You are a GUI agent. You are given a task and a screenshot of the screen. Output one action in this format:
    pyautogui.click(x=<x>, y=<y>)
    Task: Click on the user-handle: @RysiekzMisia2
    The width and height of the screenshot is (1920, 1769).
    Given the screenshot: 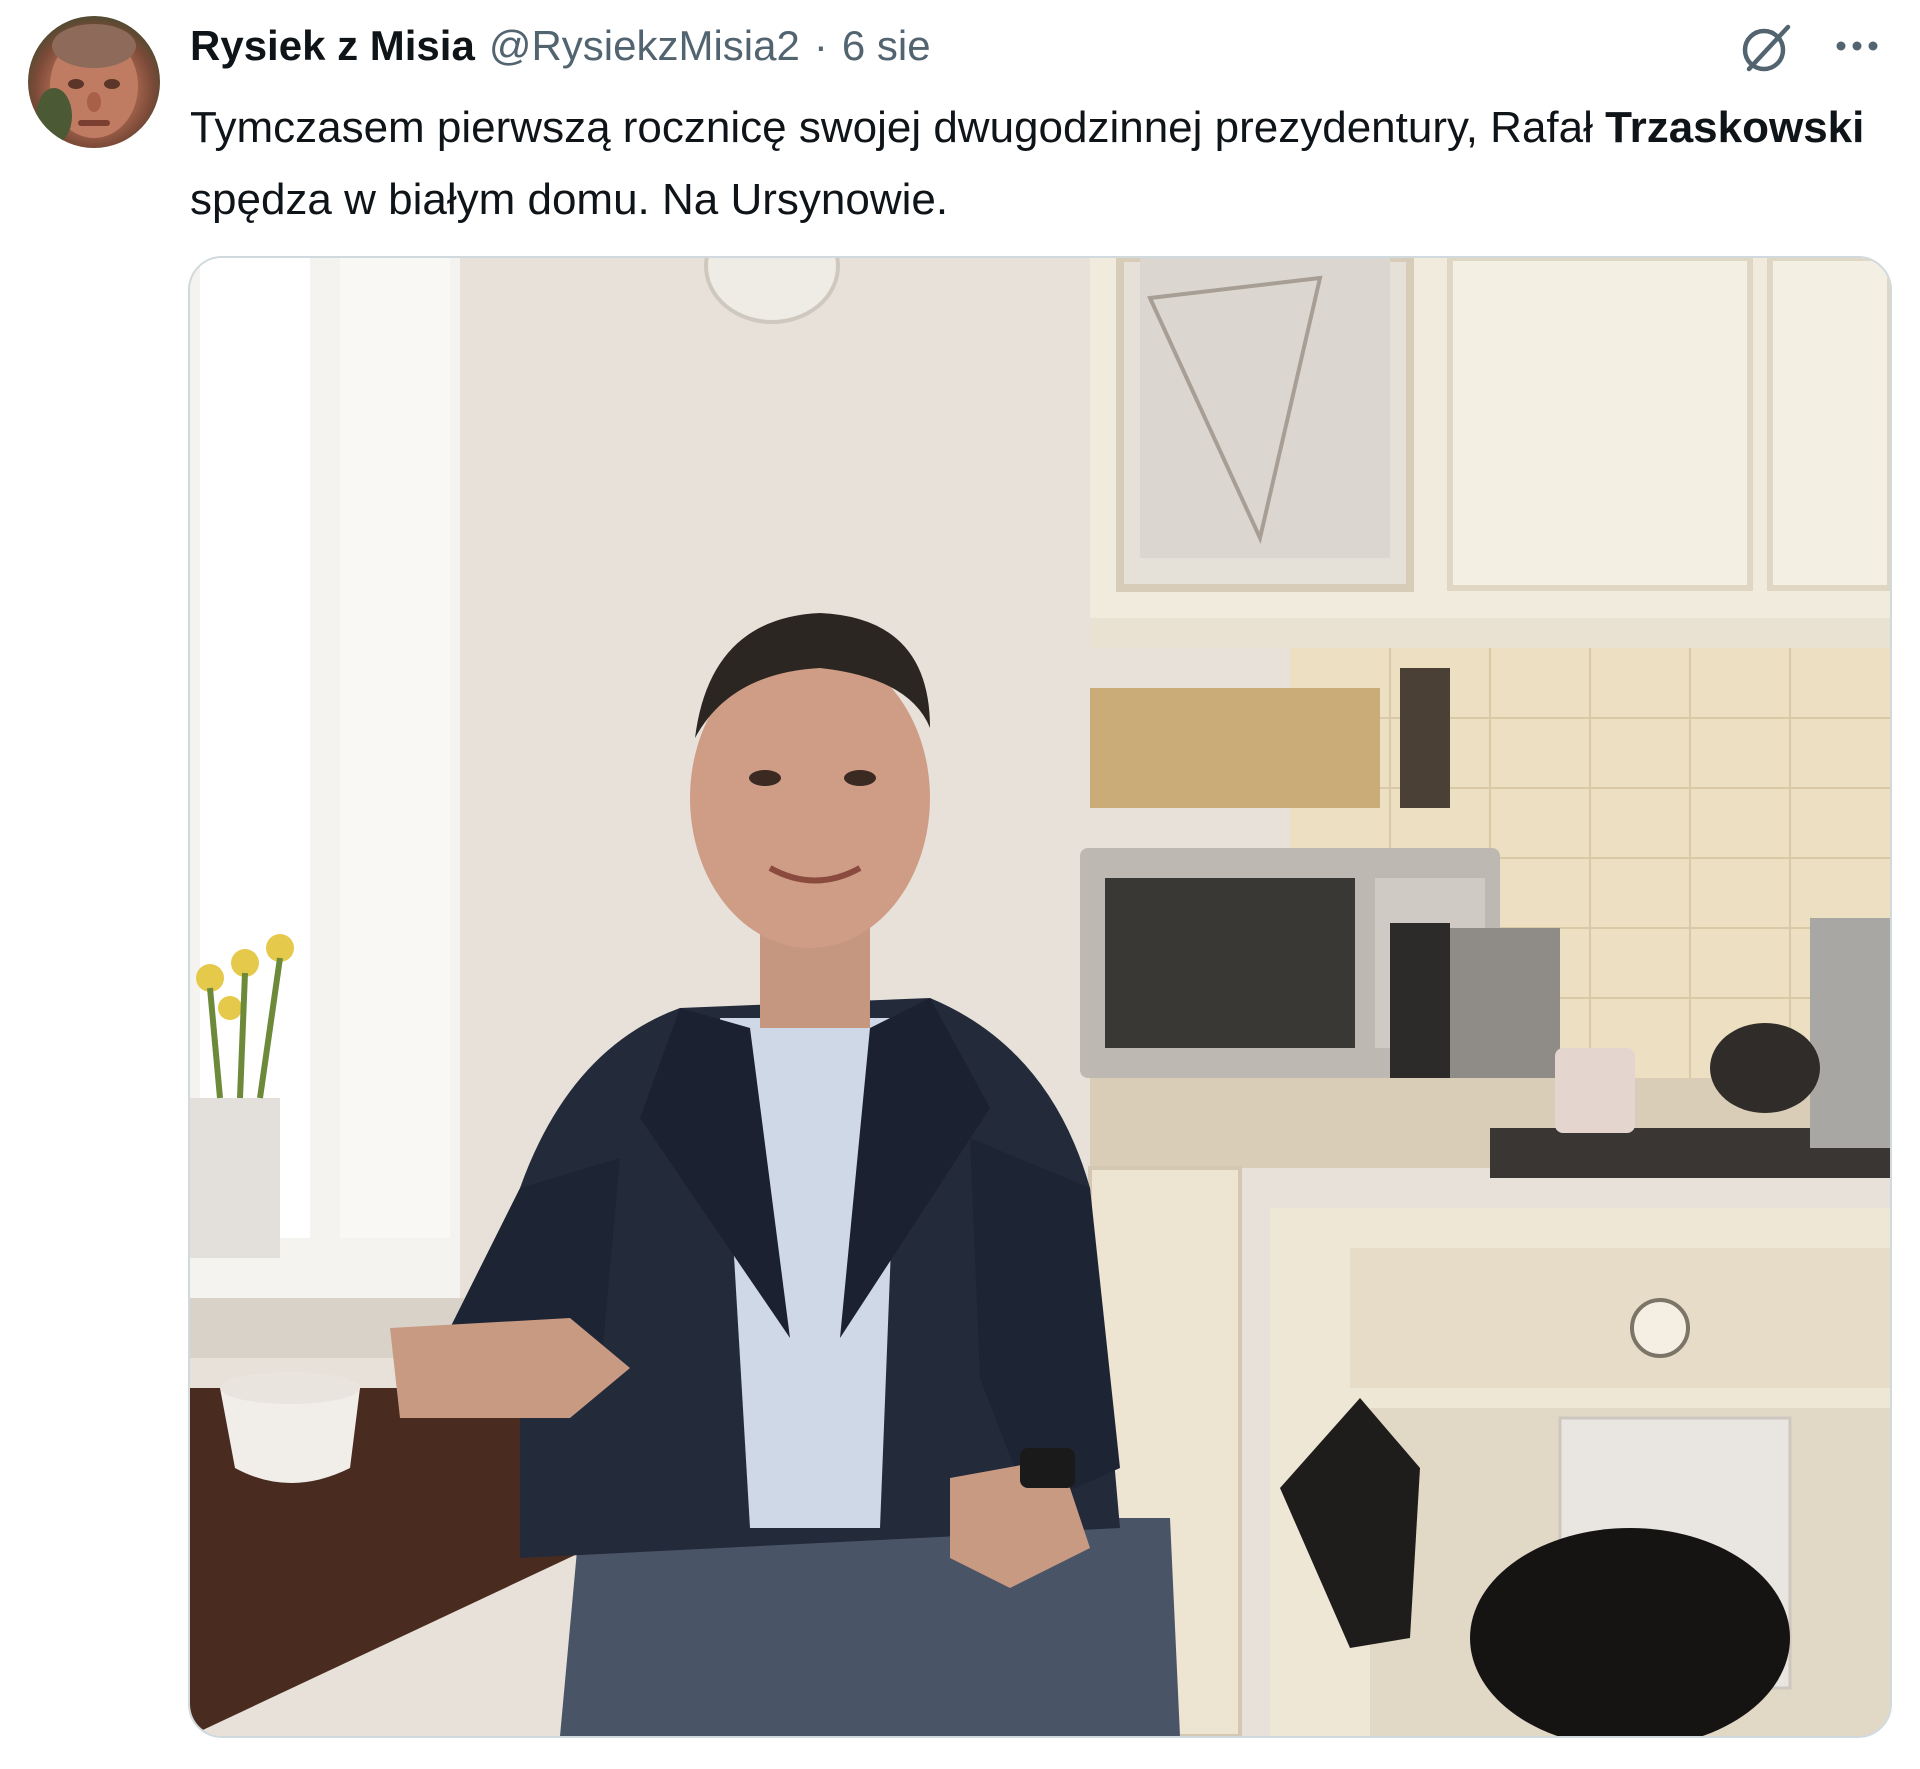 What is the action you would take?
    pyautogui.click(x=644, y=46)
    